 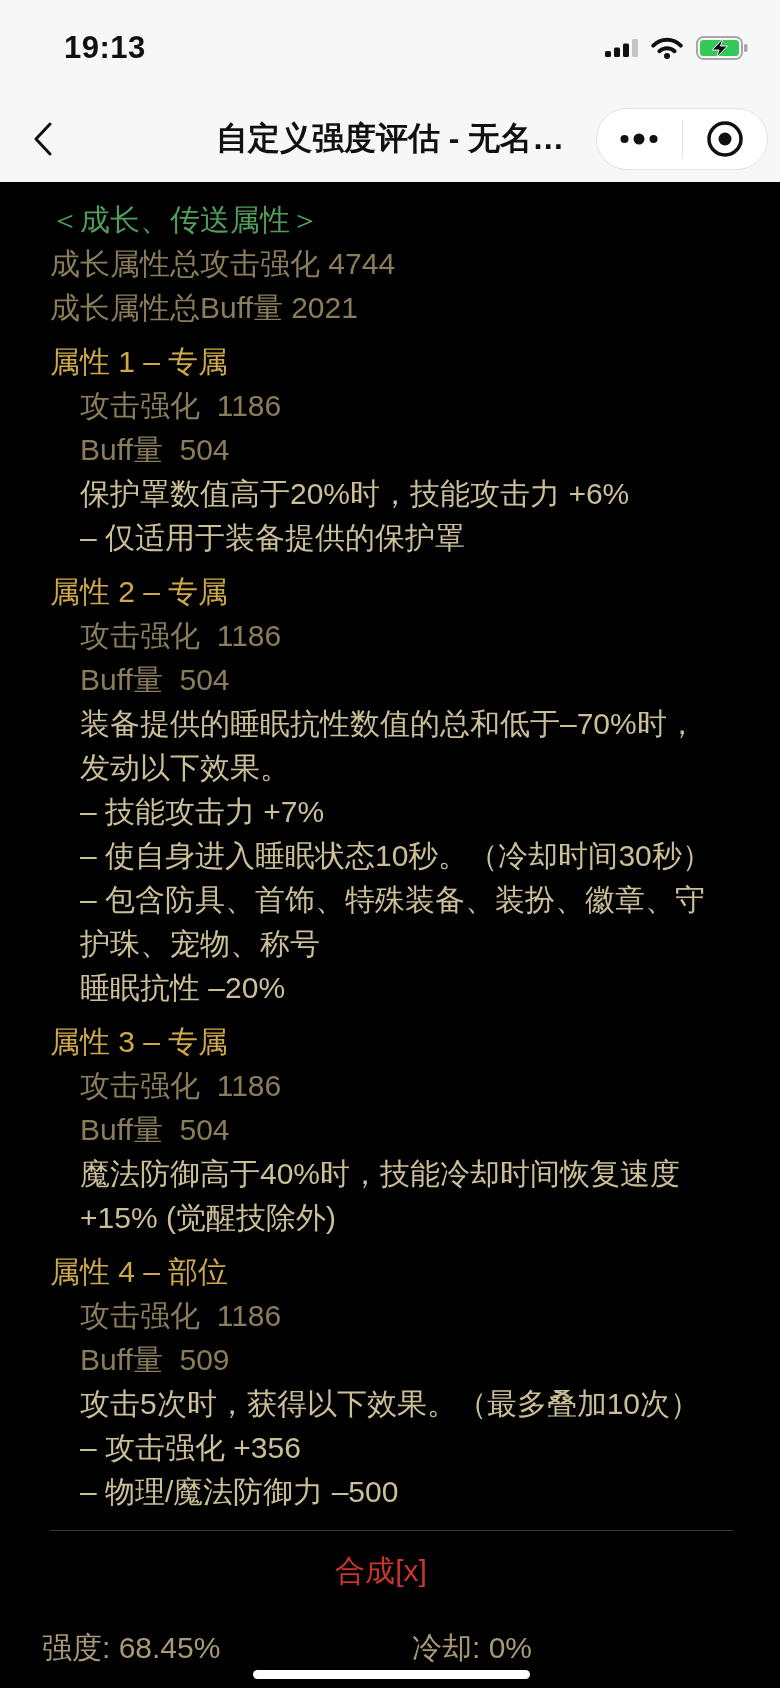 I want to click on back-button, so click(x=43, y=139).